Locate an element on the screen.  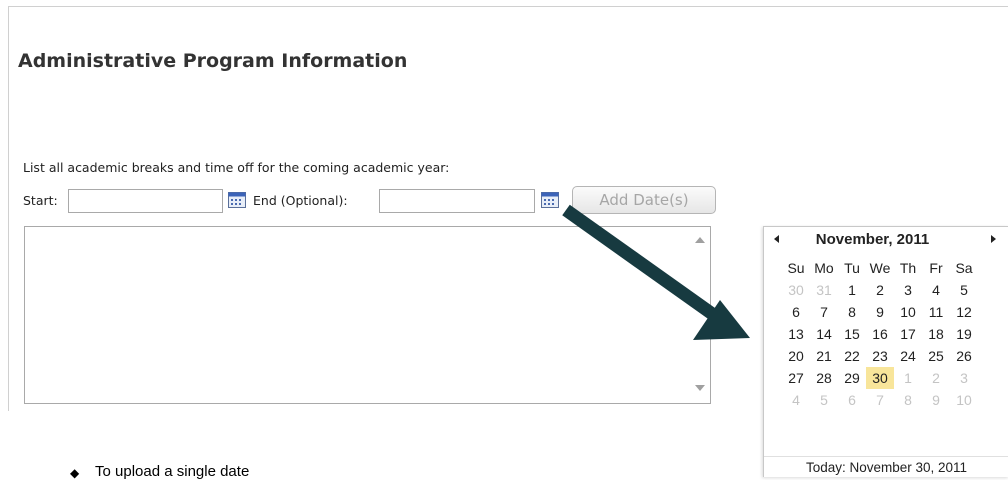
panel-border-left is located at coordinates (8, 208).